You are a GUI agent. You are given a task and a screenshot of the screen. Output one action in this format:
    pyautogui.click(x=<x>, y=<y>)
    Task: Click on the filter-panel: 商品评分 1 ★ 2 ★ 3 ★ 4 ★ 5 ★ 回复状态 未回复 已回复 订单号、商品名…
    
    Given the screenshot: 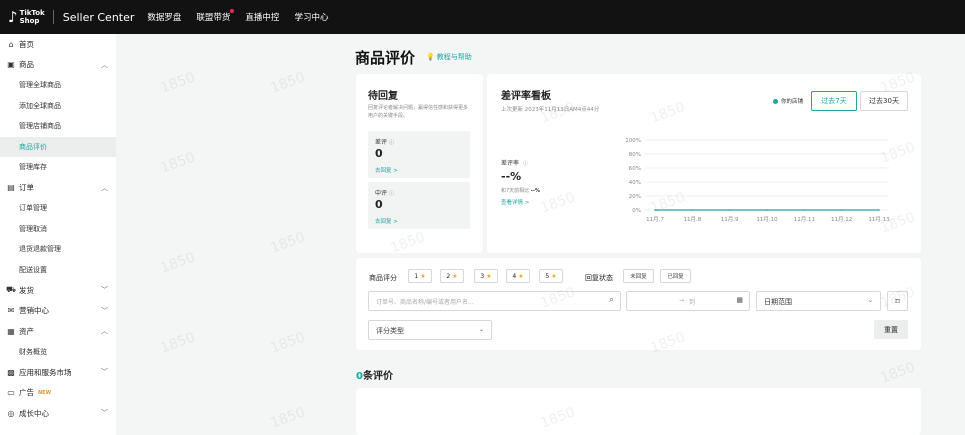 What is the action you would take?
    pyautogui.click(x=638, y=304)
    